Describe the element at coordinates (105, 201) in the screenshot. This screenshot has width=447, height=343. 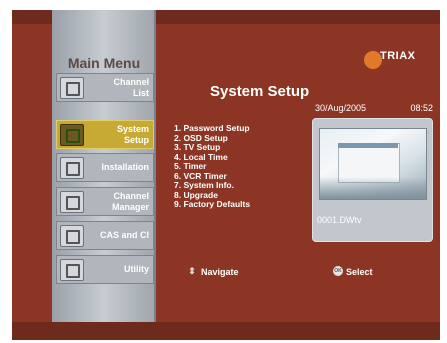
I see `menu-item-channel-manager: Channel Manager` at that location.